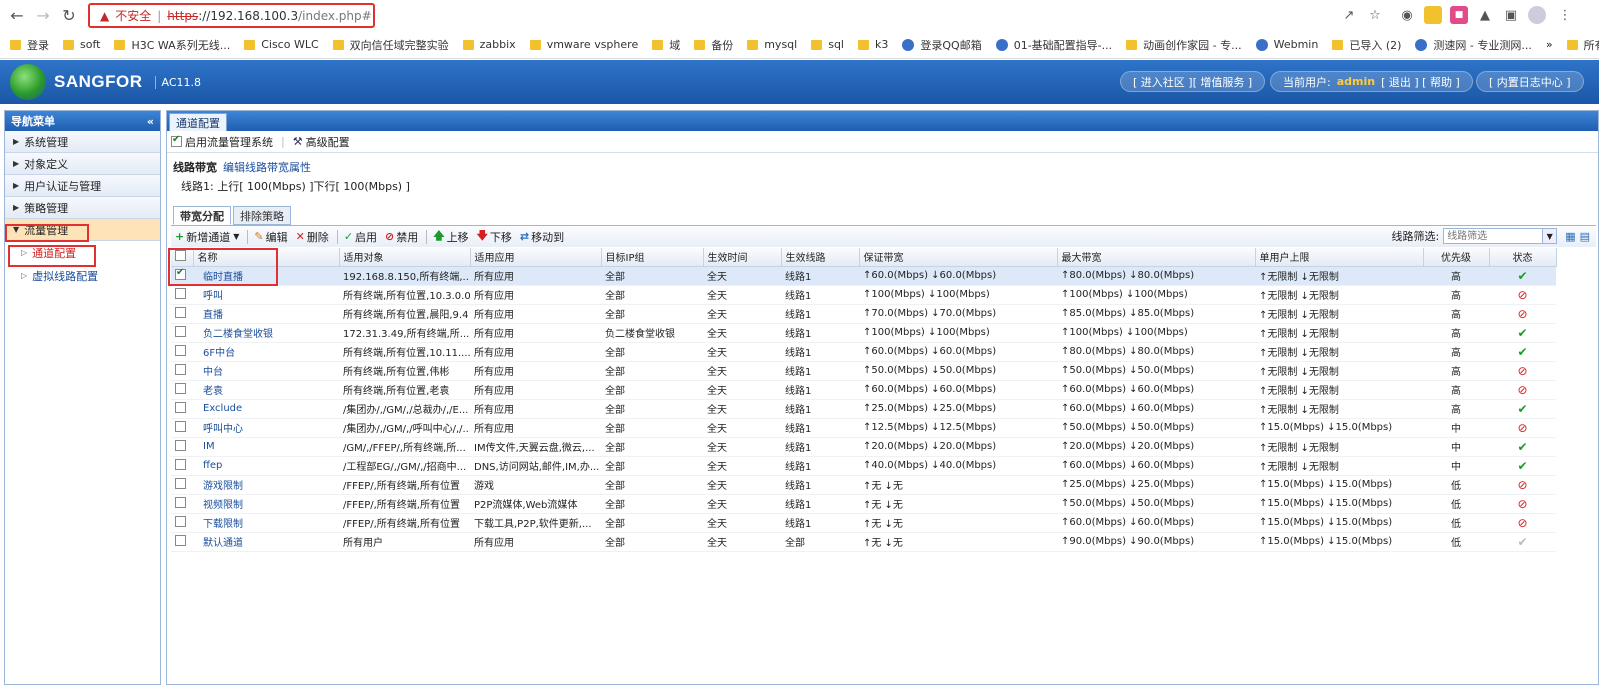  I want to click on tab-channel-config: 通道配置, so click(198, 122).